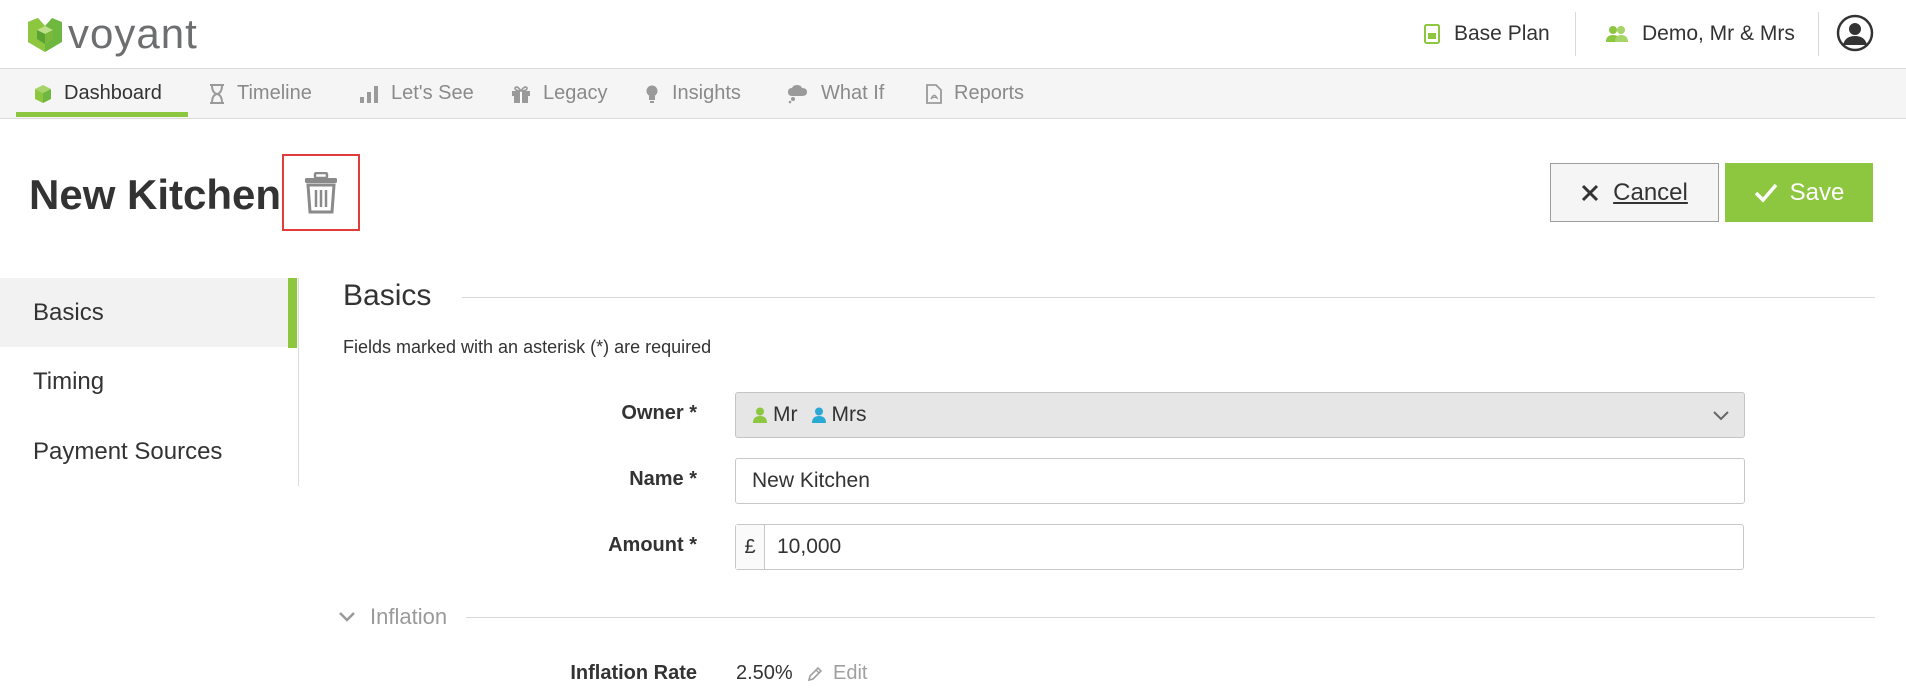 This screenshot has width=1906, height=692. I want to click on client-label: Demo, Mr & Mrs, so click(1718, 33).